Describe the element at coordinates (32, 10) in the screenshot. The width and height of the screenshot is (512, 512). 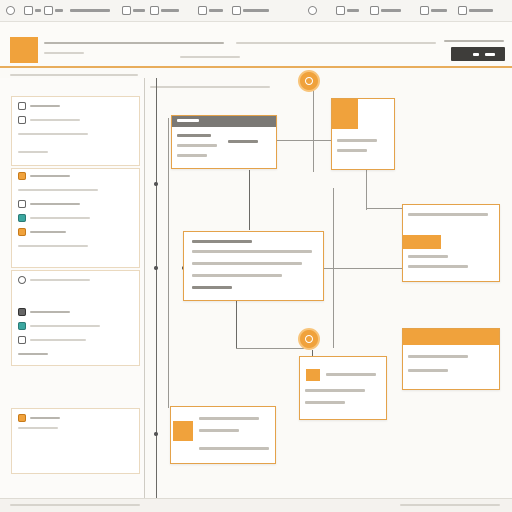
I see `dropdown-icon` at that location.